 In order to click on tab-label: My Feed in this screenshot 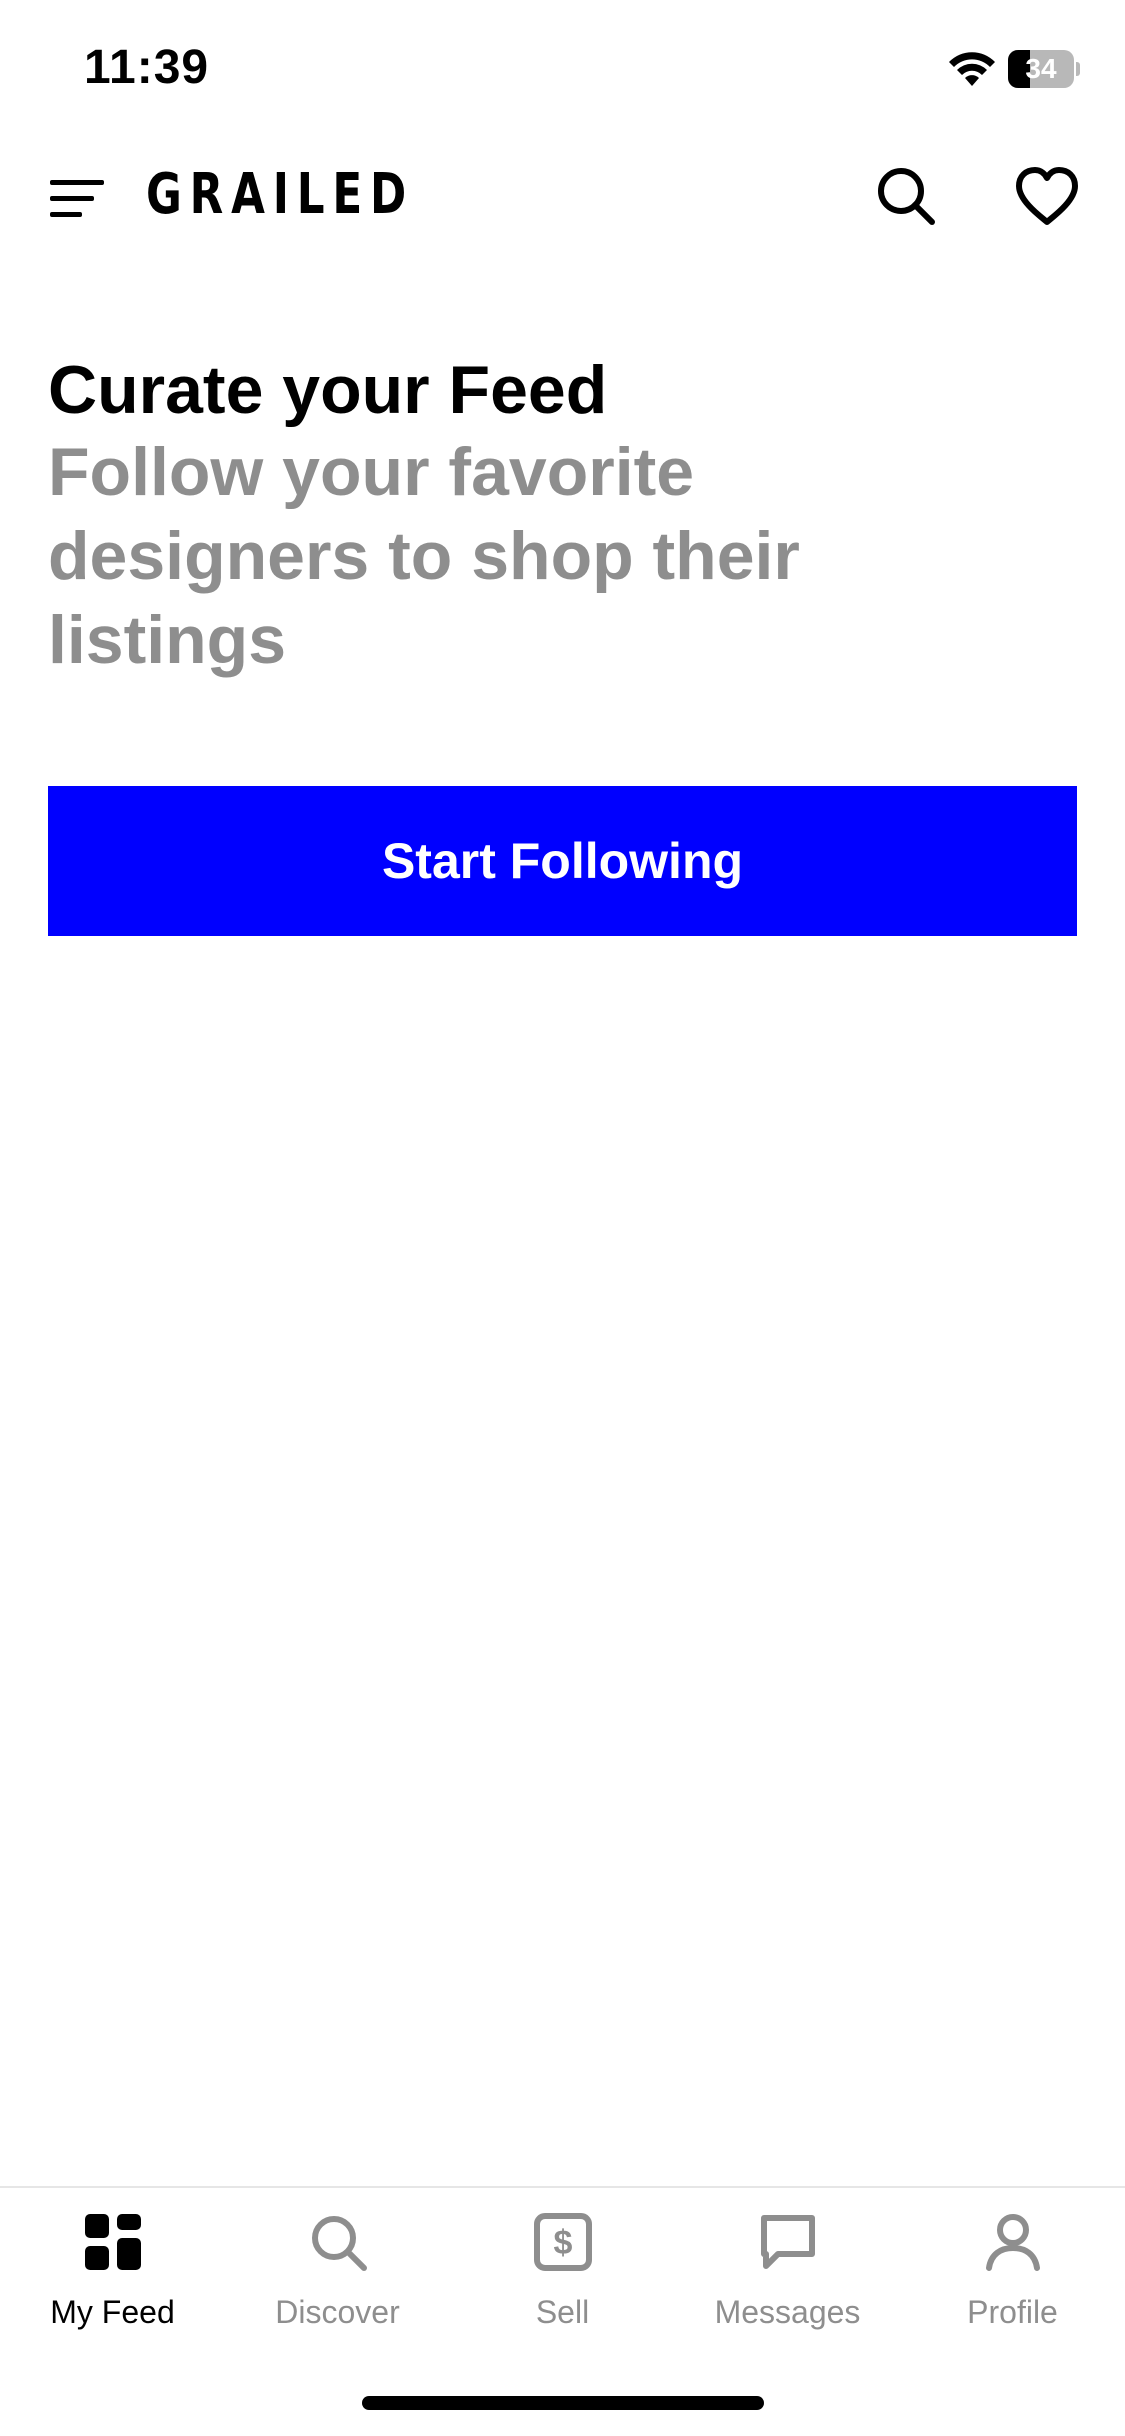, I will do `click(112, 2312)`.